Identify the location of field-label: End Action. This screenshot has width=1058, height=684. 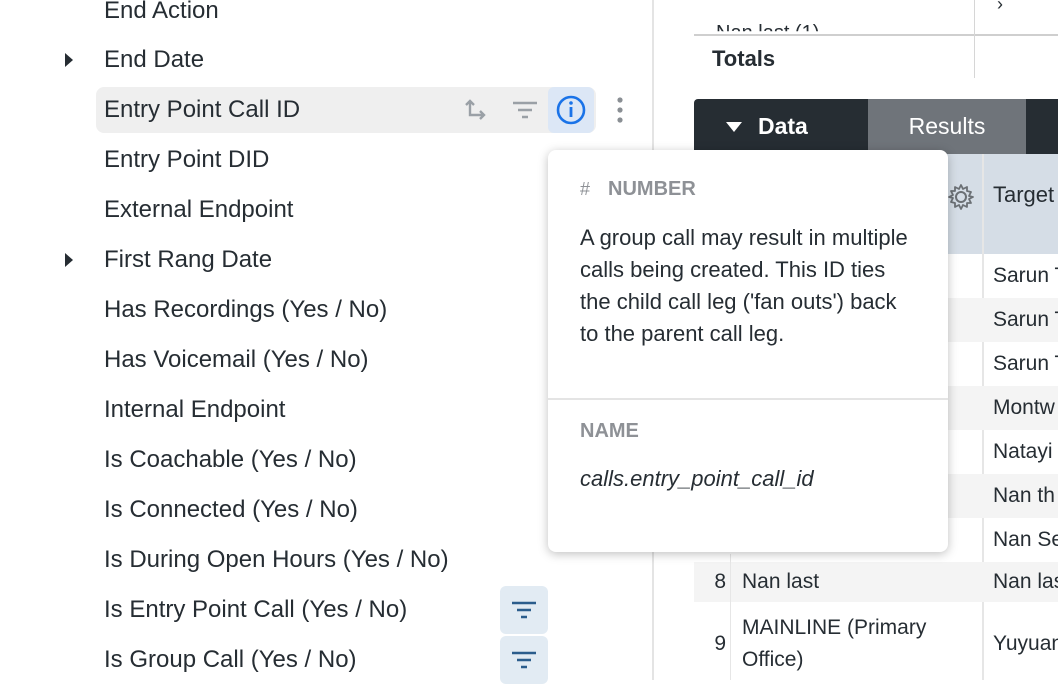
(161, 12).